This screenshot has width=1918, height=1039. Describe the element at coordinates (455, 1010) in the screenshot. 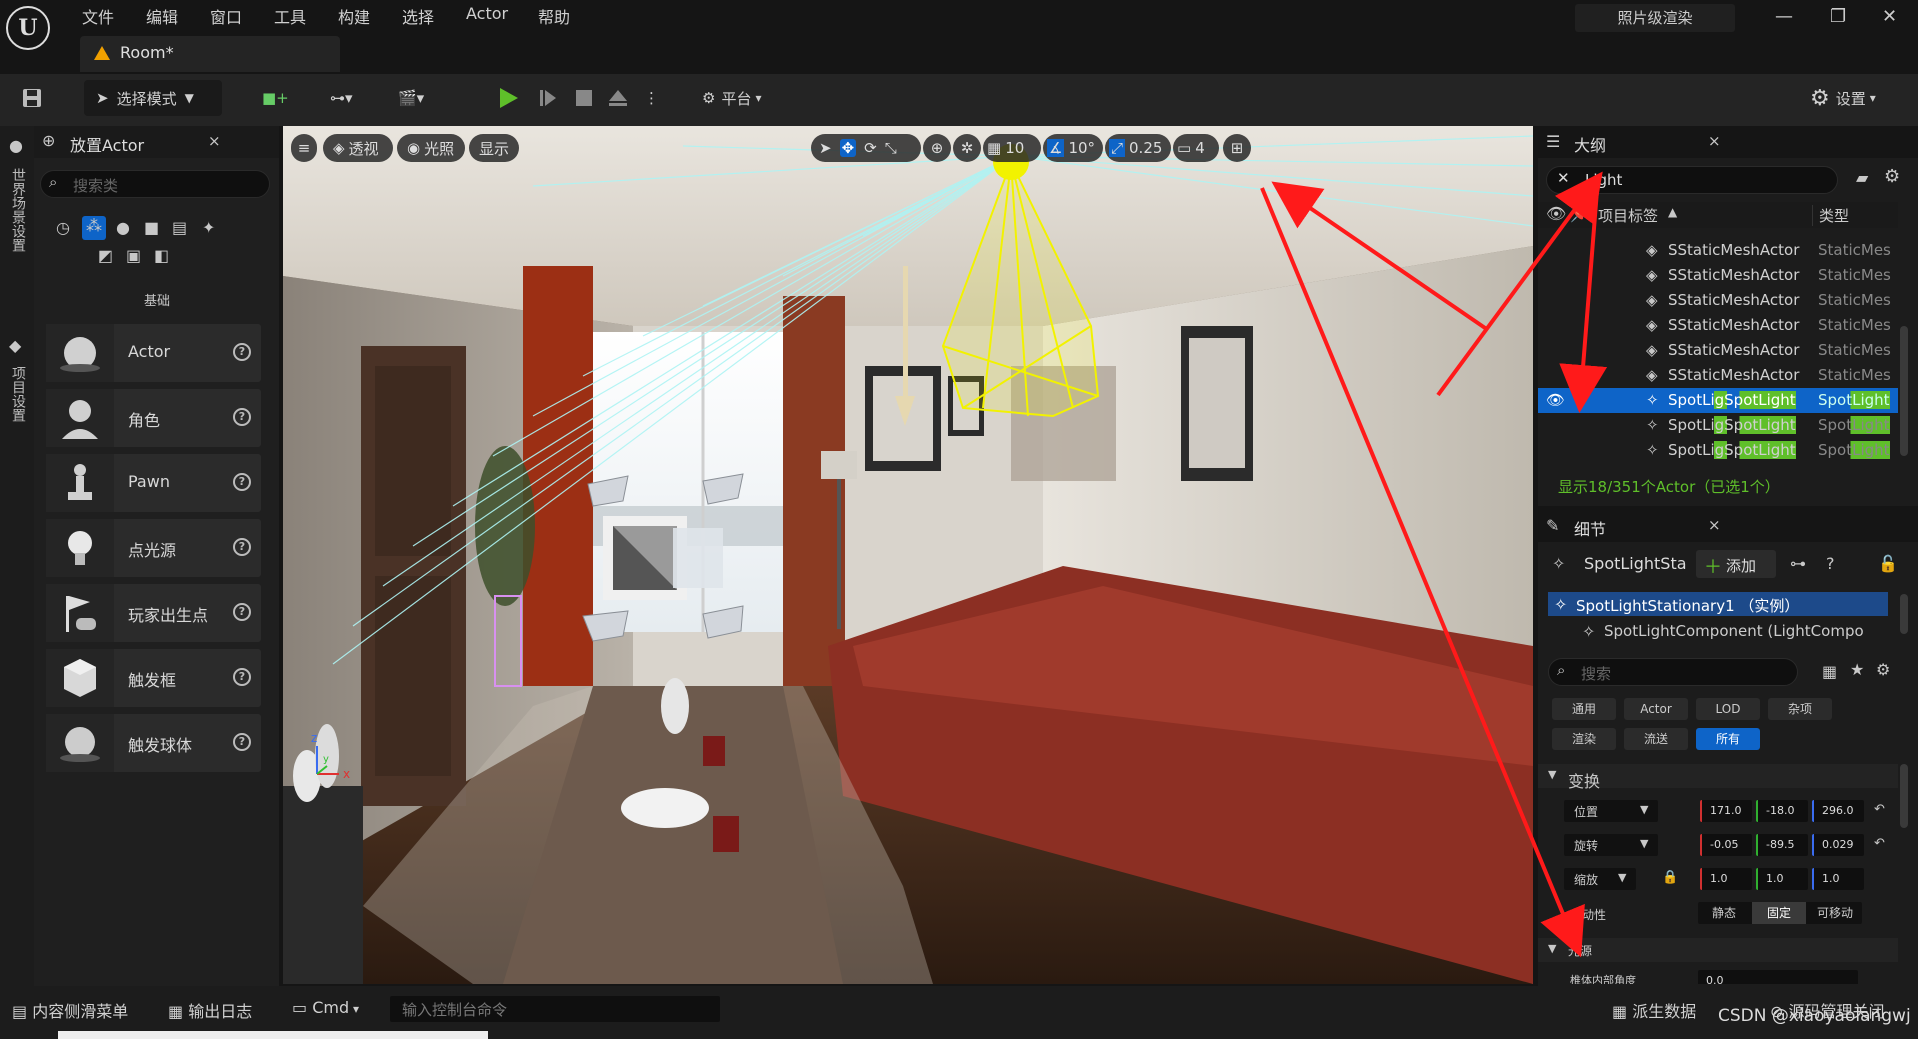

I see `console-placeholder: 输入控制台命令` at that location.